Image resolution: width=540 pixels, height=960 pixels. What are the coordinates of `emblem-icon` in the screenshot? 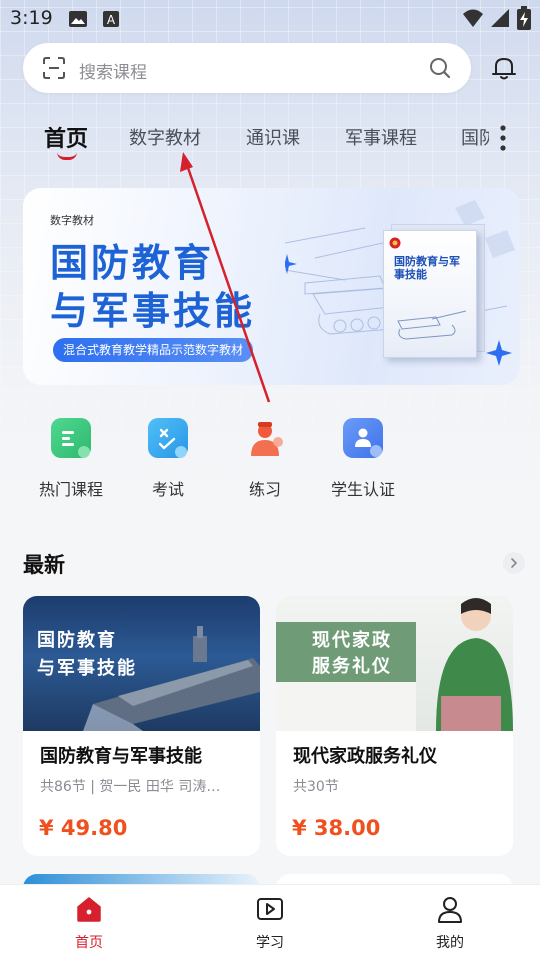 It's located at (395, 243).